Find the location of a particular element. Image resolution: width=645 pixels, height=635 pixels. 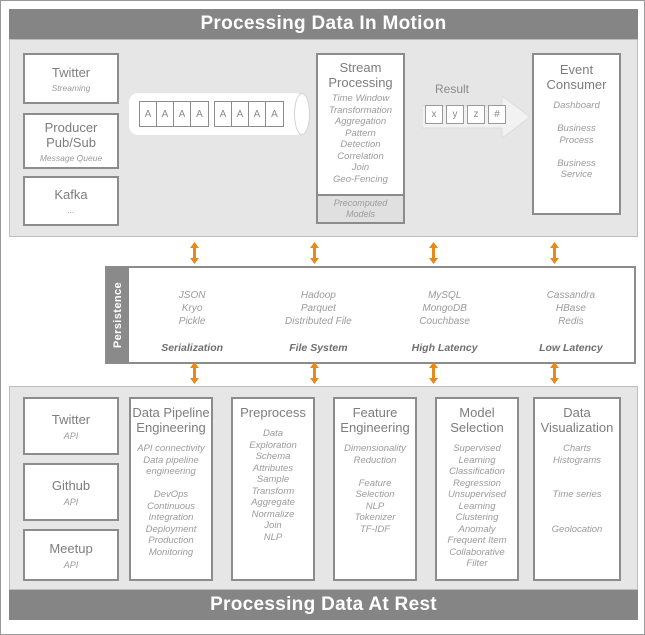

precomputed-models-box: Precomputed Models is located at coordinates (360, 209).